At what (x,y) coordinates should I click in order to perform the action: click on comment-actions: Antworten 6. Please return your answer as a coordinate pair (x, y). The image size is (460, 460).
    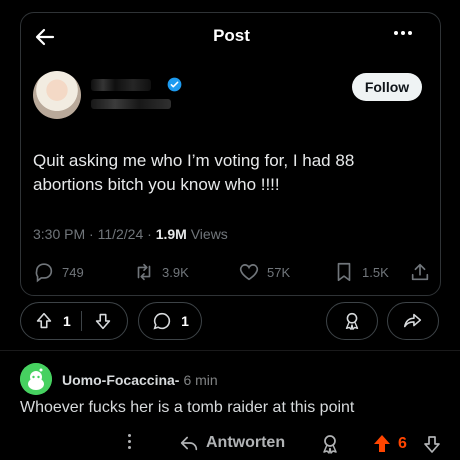
    Looking at the image, I should click on (230, 445).